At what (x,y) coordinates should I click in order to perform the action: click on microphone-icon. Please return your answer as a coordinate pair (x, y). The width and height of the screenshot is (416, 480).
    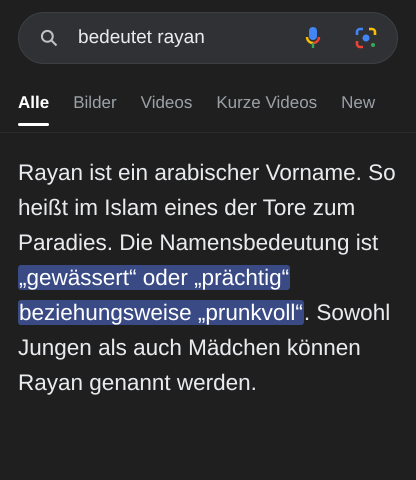
    Looking at the image, I should click on (313, 38).